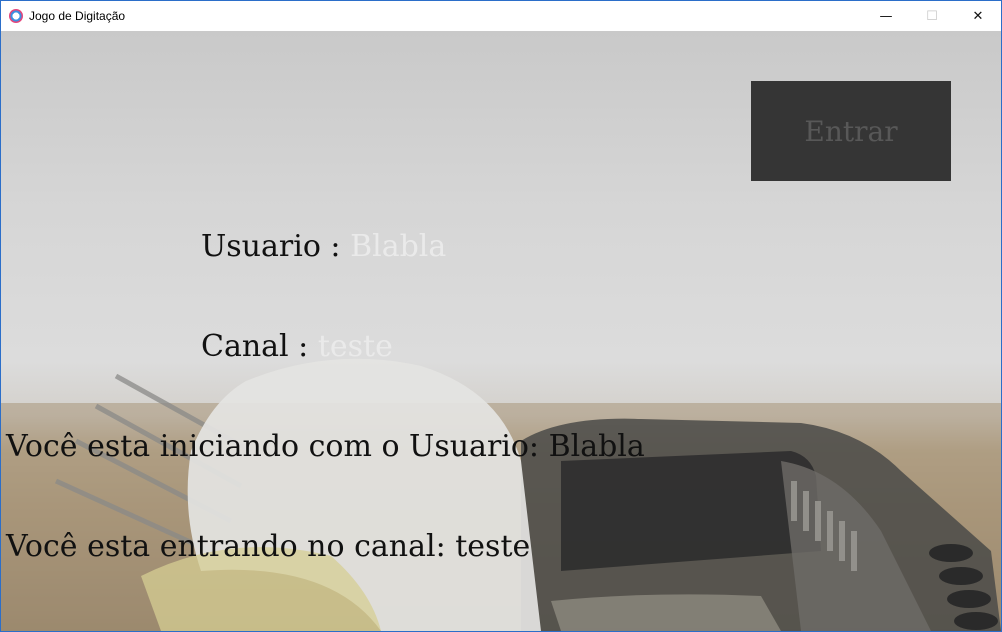  What do you see at coordinates (501, 16) in the screenshot?
I see `title-bar: Jogo de Digitação — ☐ ✕` at bounding box center [501, 16].